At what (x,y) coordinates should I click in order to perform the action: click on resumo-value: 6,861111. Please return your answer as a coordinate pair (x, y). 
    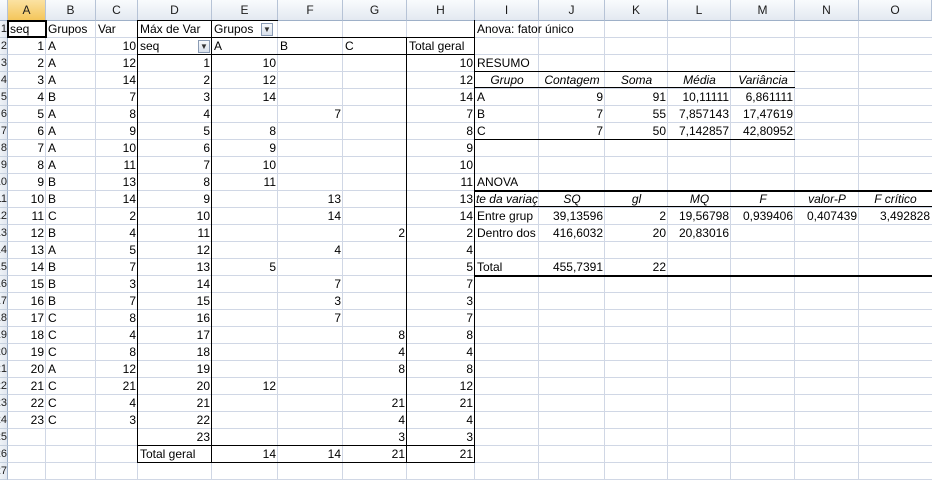
    Looking at the image, I should click on (763, 97).